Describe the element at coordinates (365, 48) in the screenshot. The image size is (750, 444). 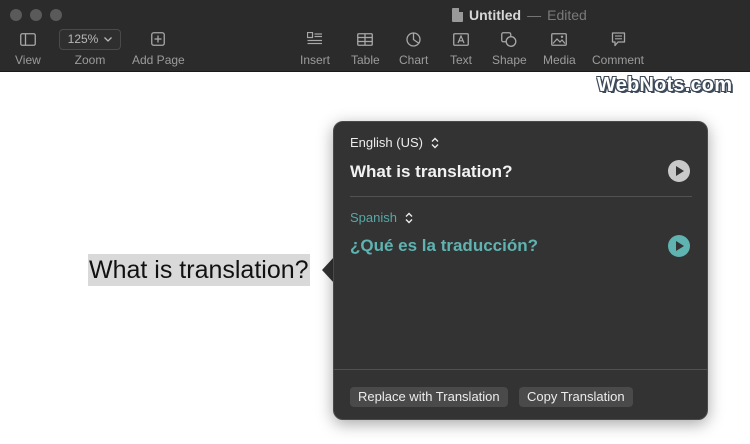
I see `table-button: Table` at that location.